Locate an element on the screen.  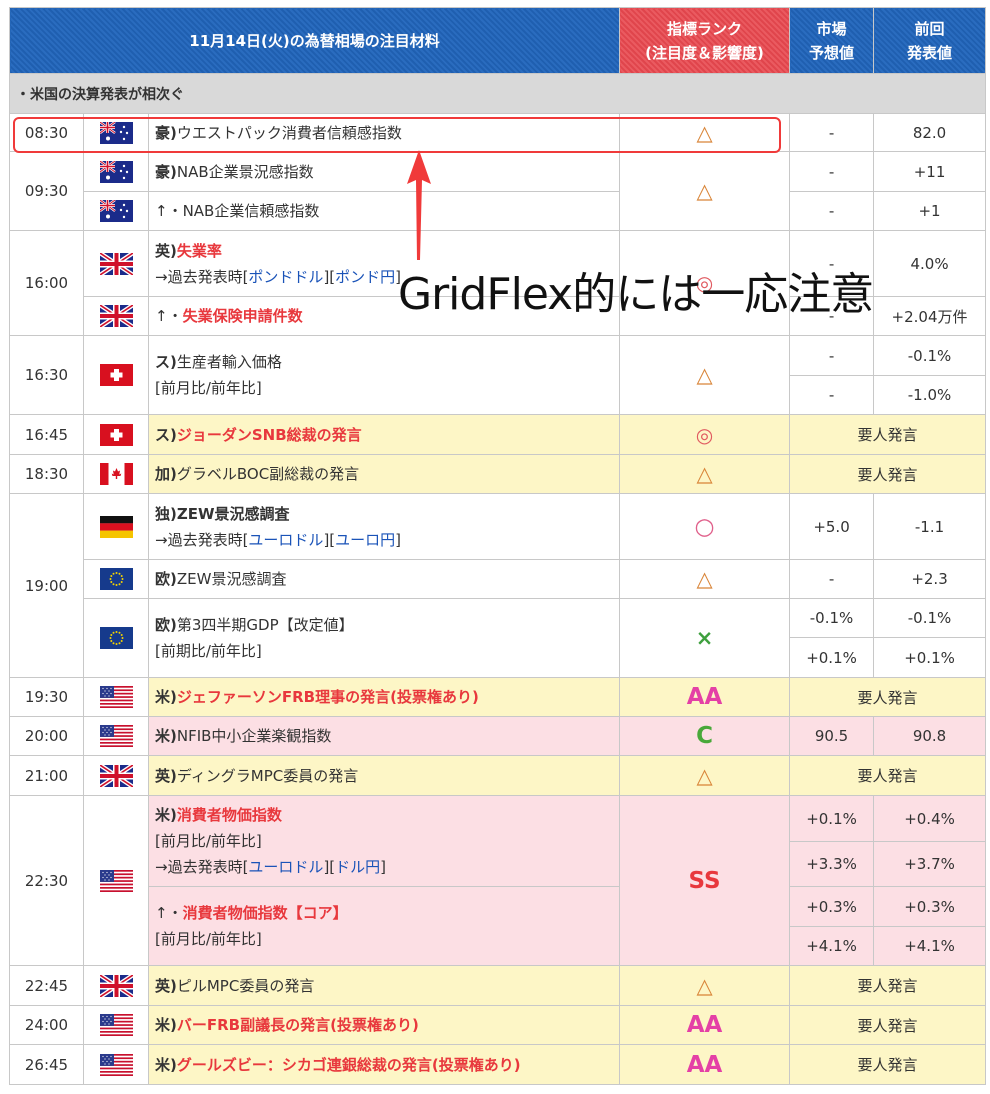
event-time: 22:45 is located at coordinates (46, 985).